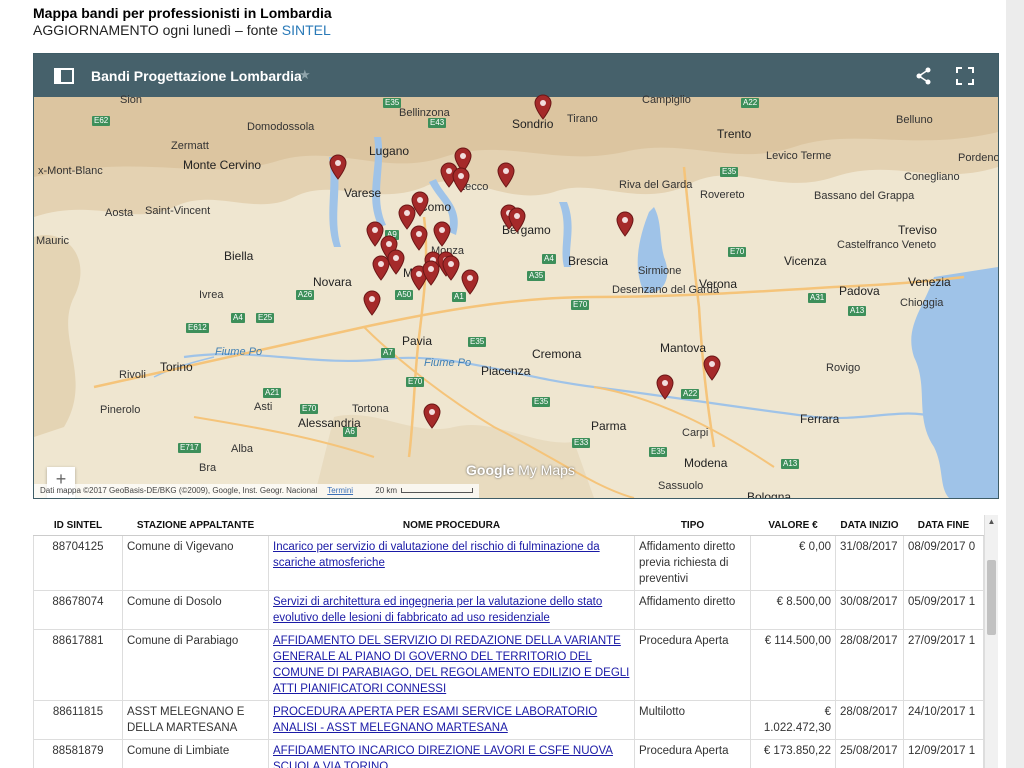 The width and height of the screenshot is (1024, 768). I want to click on cell-stazione: Comune di Parabiago, so click(195, 665).